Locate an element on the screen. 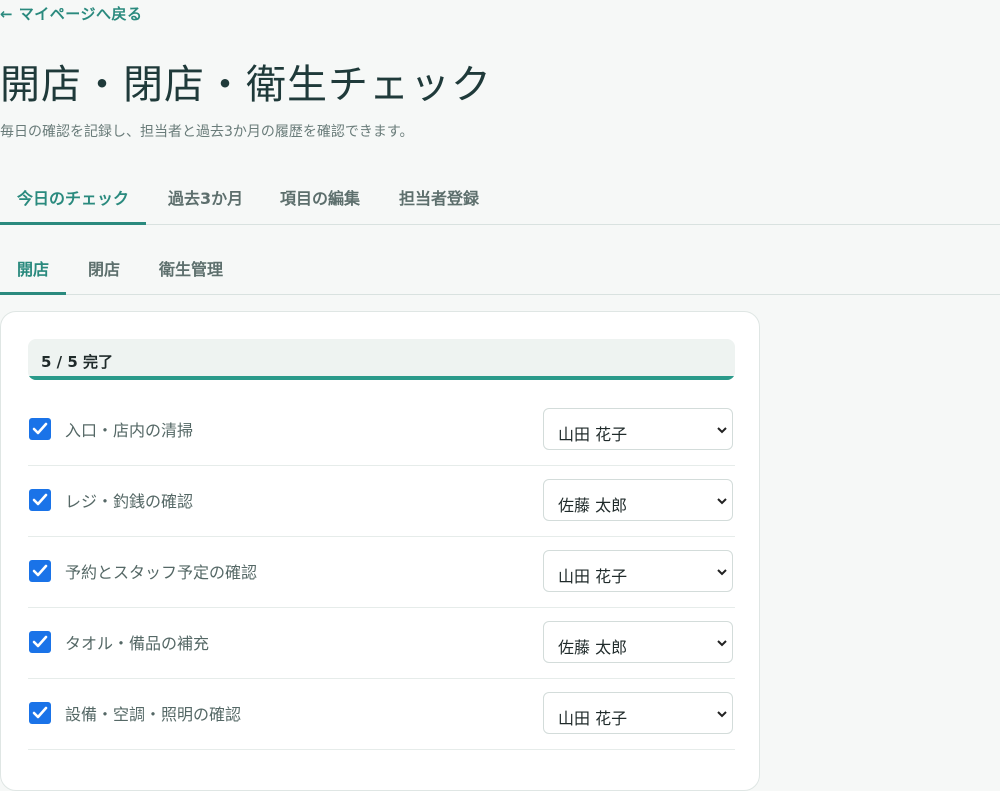  tab-today-check: 今日のチェック is located at coordinates (73, 197).